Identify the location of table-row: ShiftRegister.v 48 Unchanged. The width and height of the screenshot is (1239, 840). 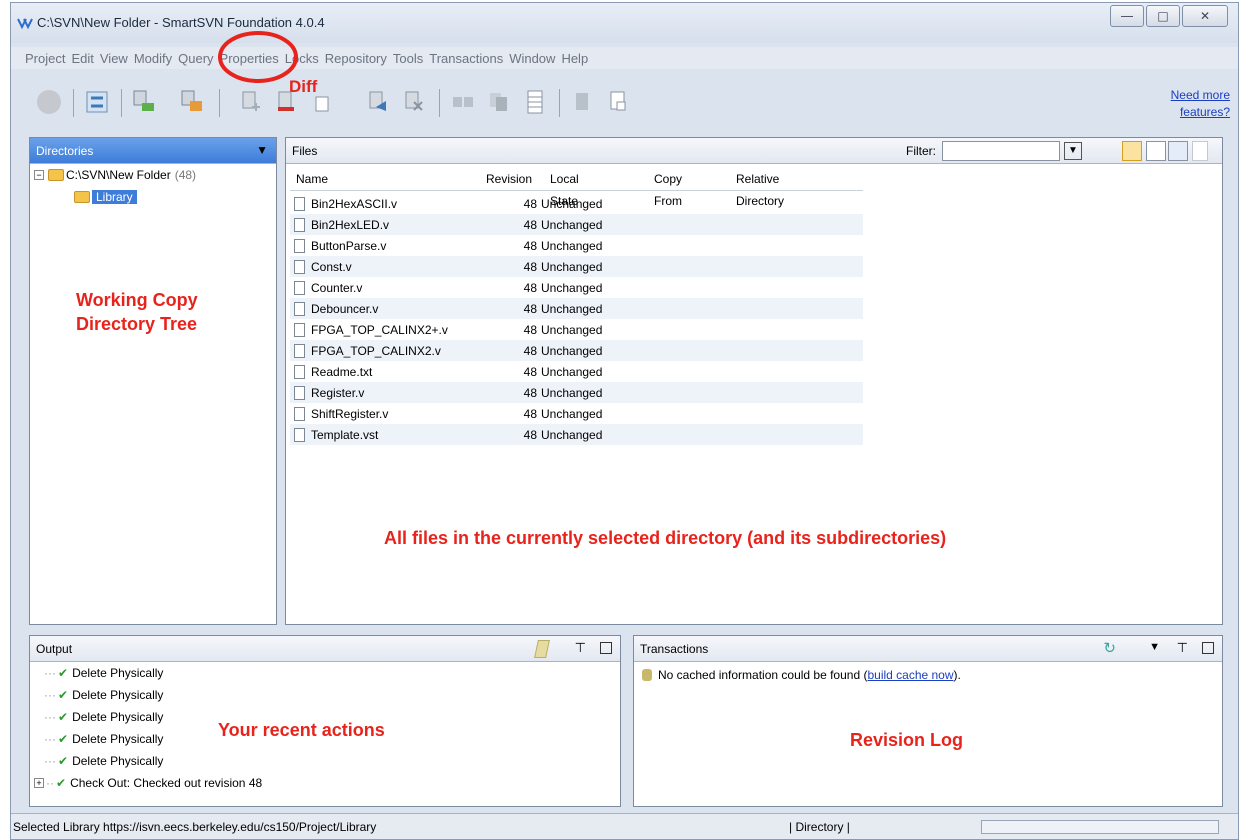
(576, 413).